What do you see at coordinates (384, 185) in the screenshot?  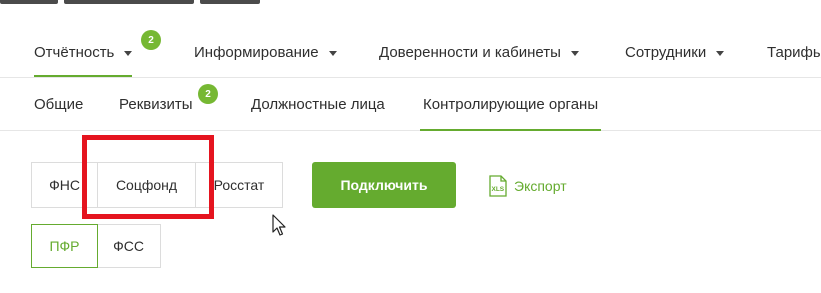 I see `connect-button: Подключить` at bounding box center [384, 185].